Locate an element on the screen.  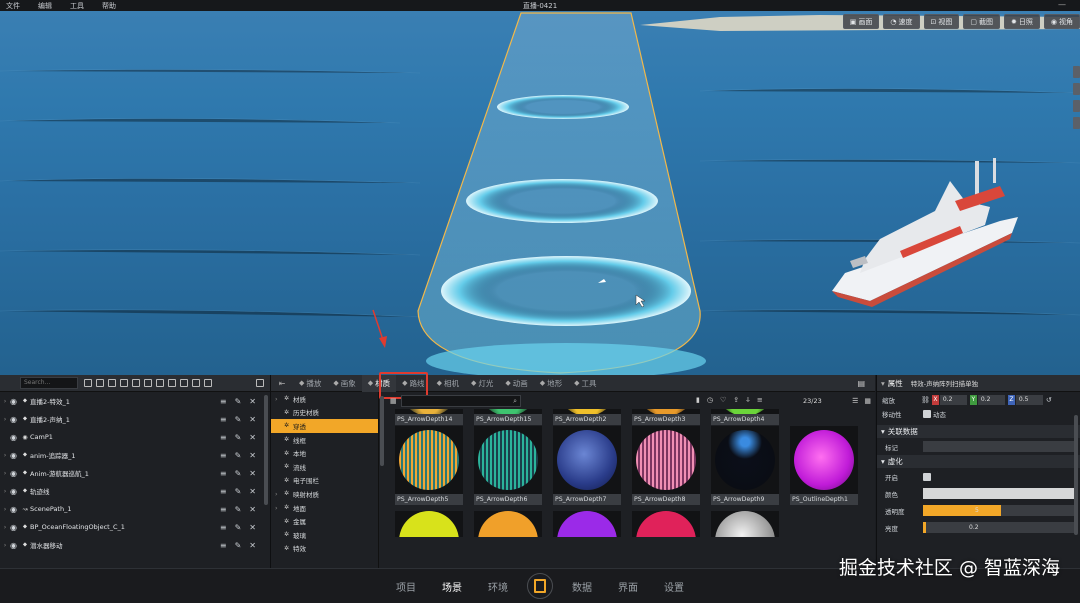
tree-scrollbar is located at coordinates (382, 431).